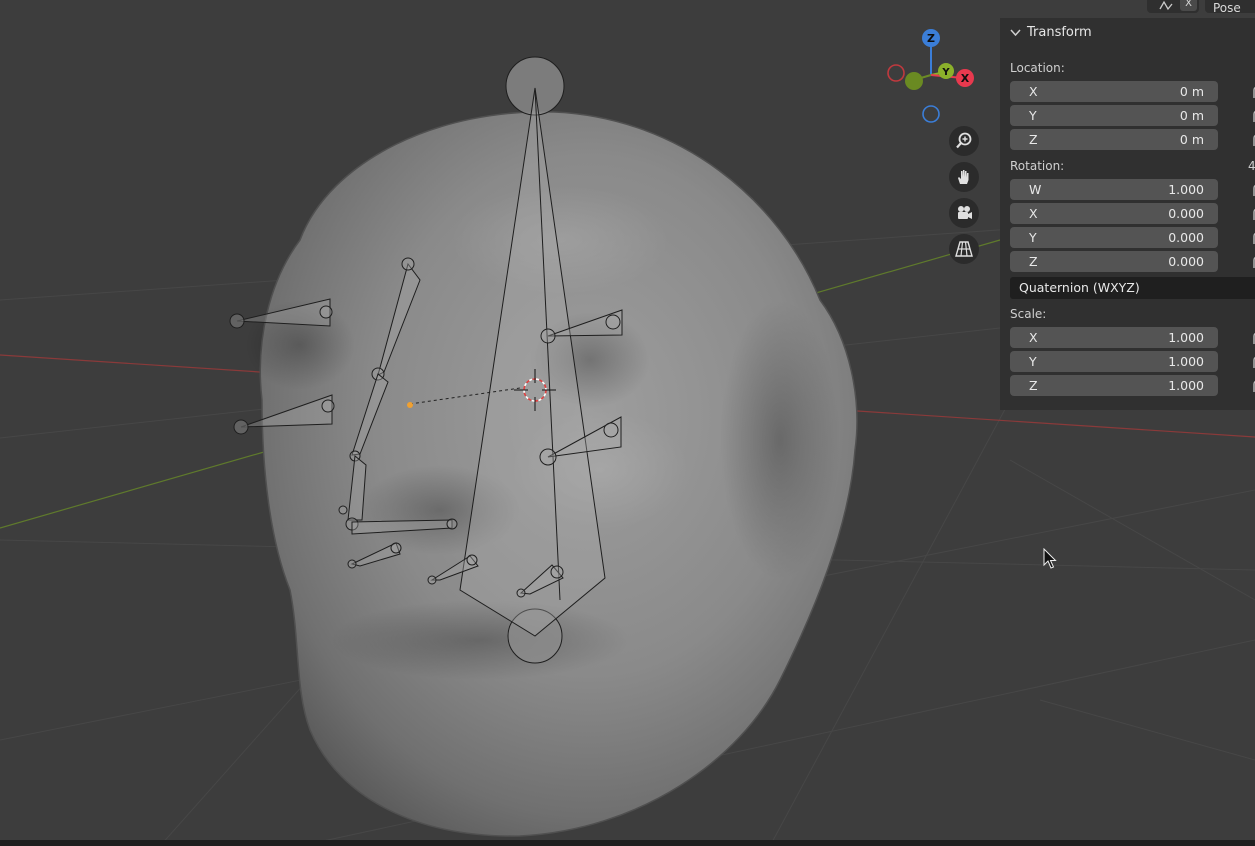 The height and width of the screenshot is (846, 1255). I want to click on toggle-perspective-button, so click(964, 249).